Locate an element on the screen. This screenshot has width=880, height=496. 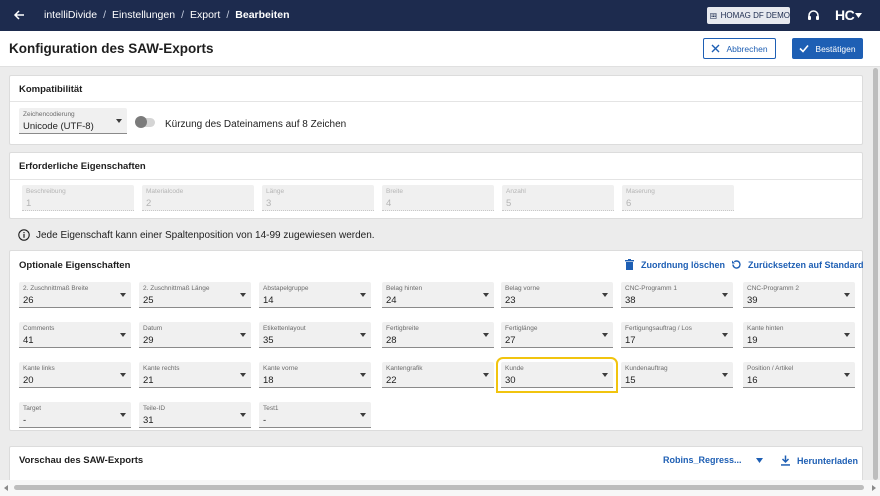
optional-field-select: Fertiglänge 27 is located at coordinates (557, 335).